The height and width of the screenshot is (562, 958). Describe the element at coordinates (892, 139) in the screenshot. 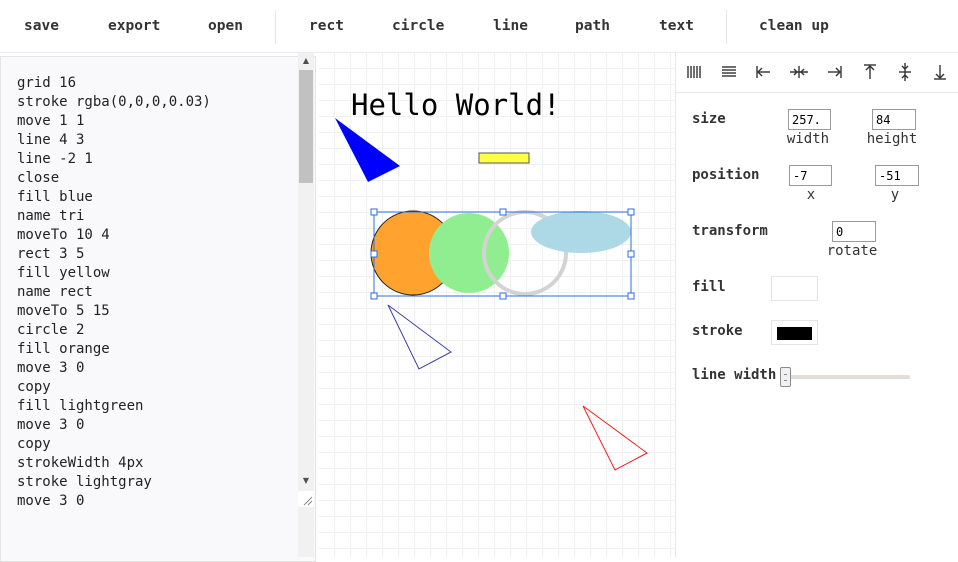

I see `height-label: height` at that location.